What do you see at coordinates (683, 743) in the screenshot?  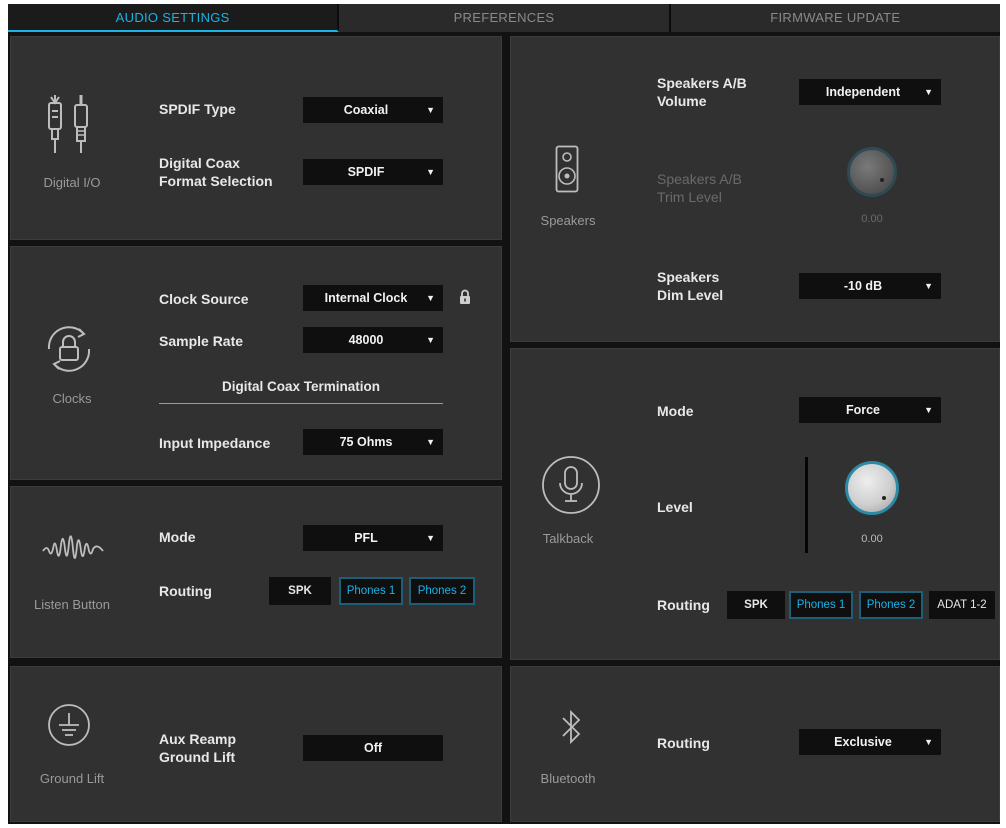 I see `bluetooth-routing-label: Routing` at bounding box center [683, 743].